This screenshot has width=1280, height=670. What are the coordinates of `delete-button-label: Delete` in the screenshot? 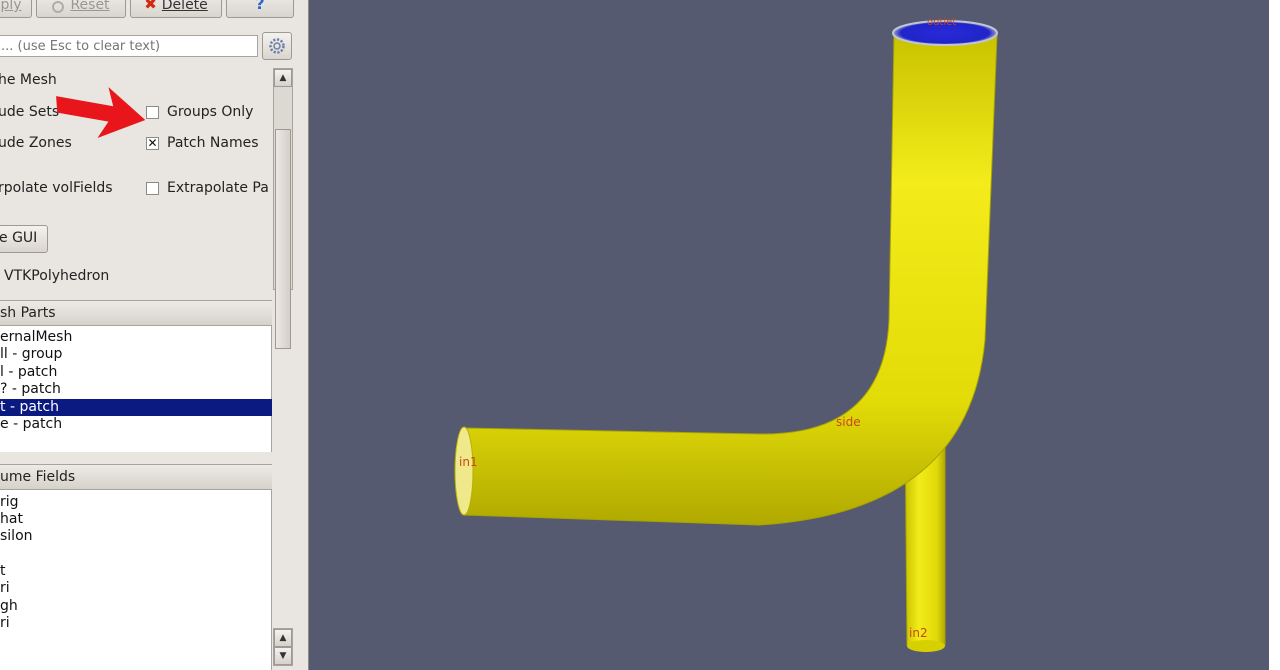 It's located at (184, 6).